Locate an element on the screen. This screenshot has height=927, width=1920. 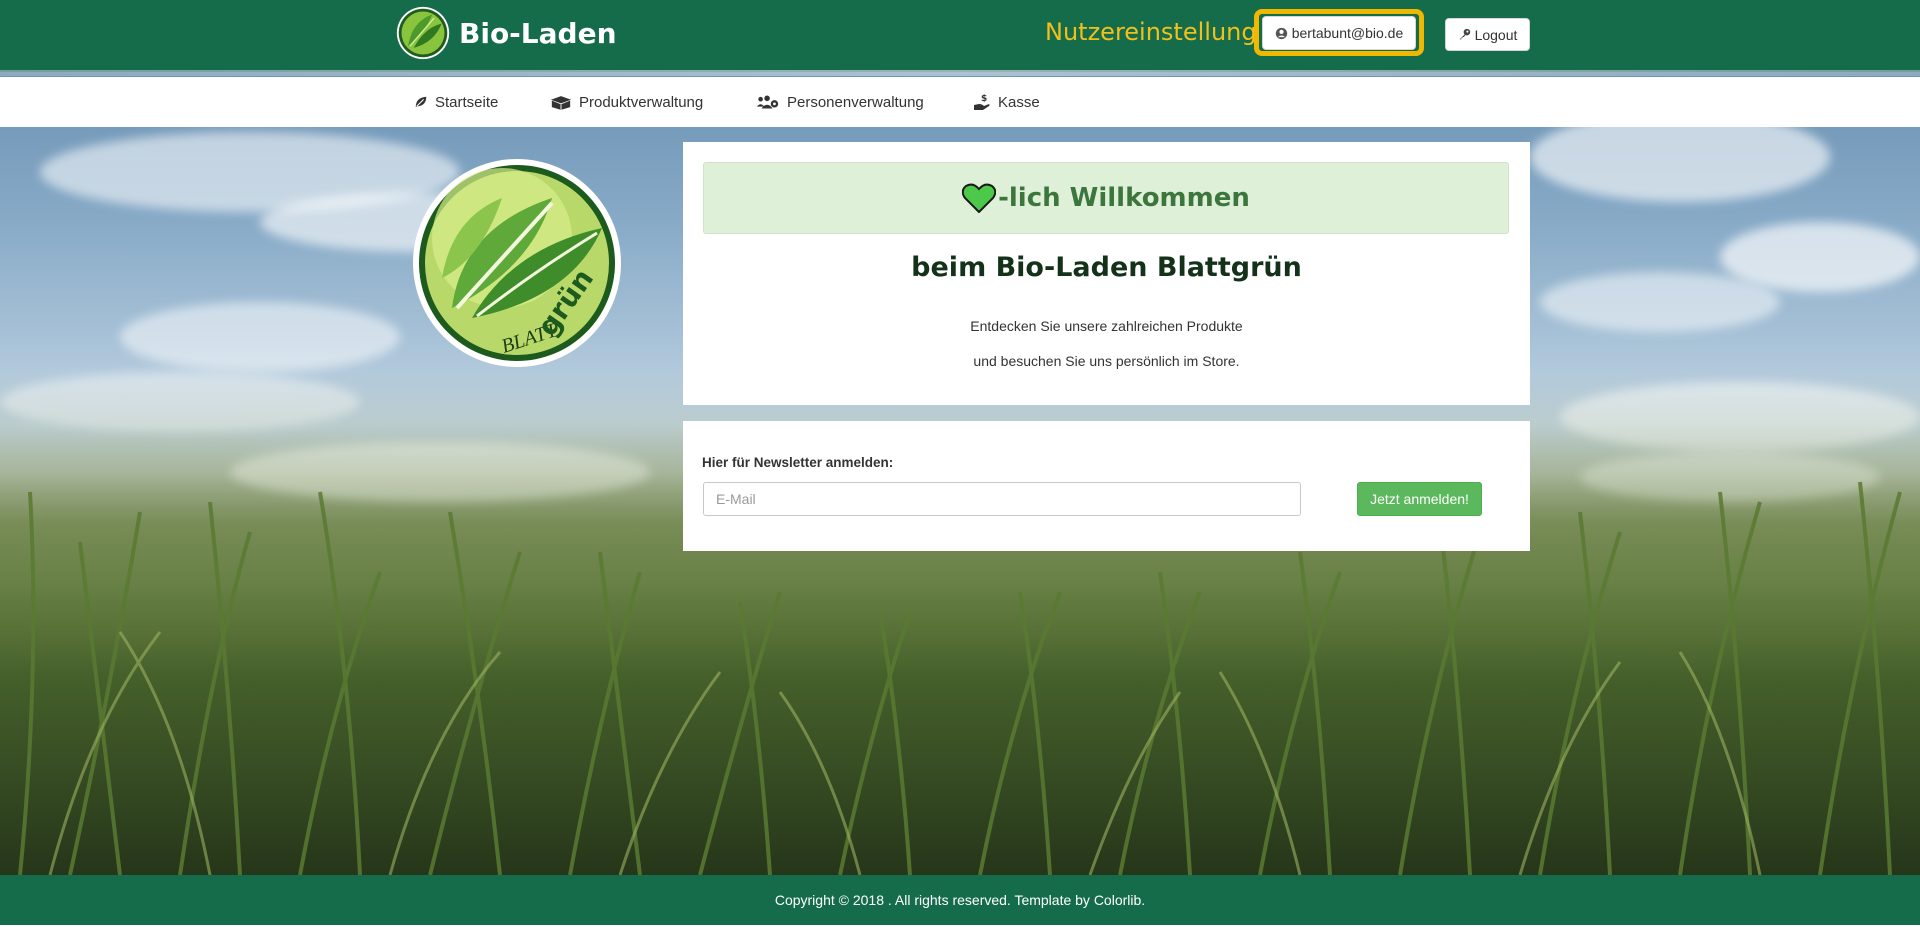
nav-label: Personenverwaltung is located at coordinates (855, 102).